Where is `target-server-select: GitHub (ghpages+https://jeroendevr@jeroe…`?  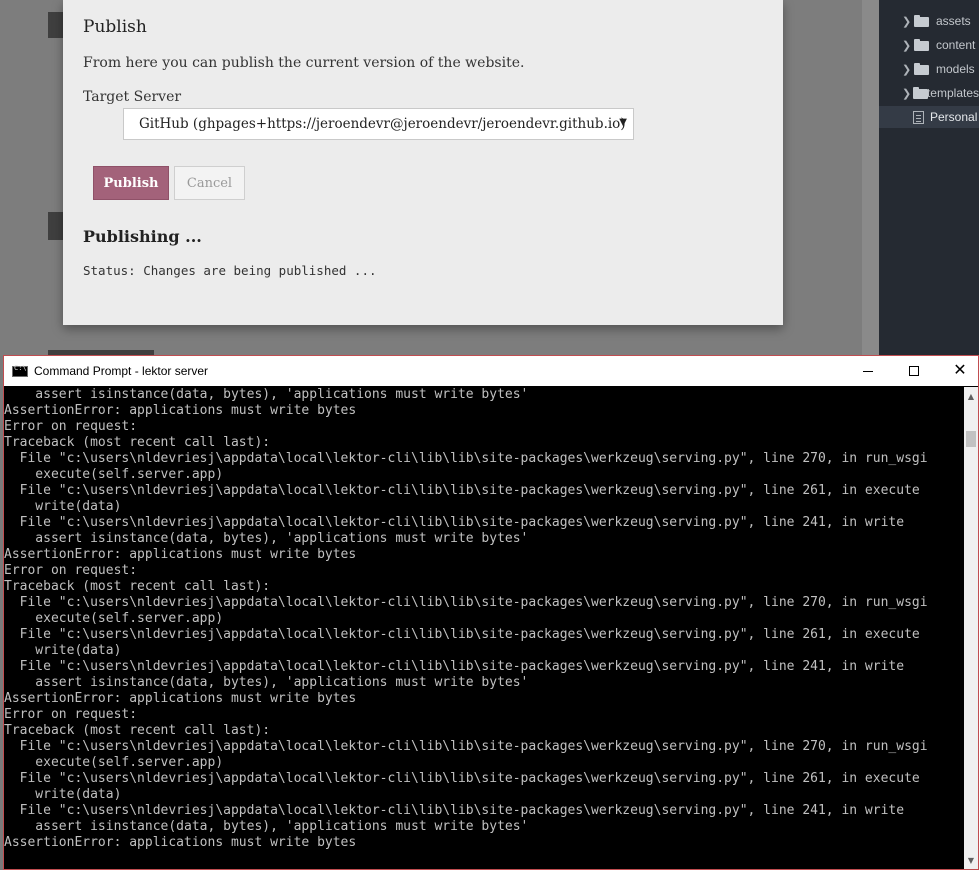 target-server-select: GitHub (ghpages+https://jeroendevr@jeroe… is located at coordinates (378, 124).